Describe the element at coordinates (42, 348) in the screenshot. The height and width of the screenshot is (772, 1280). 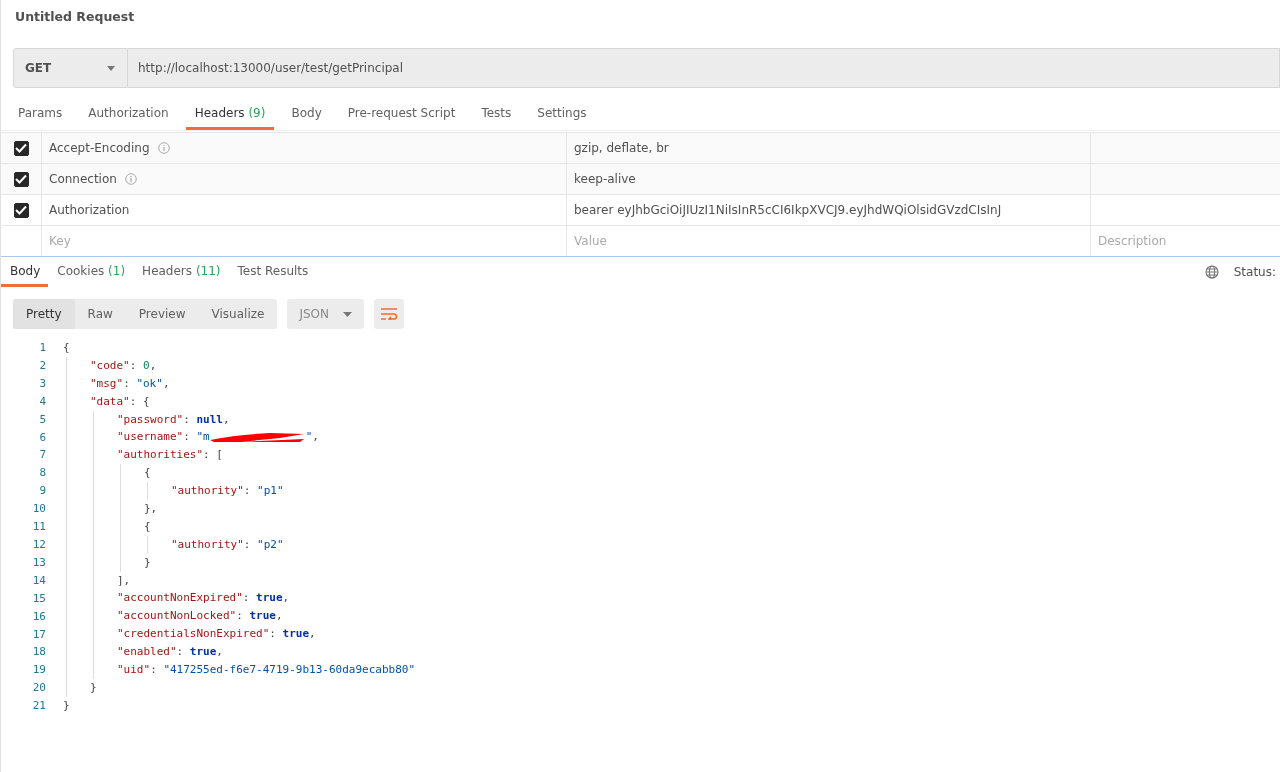
I see `line-number: 1` at that location.